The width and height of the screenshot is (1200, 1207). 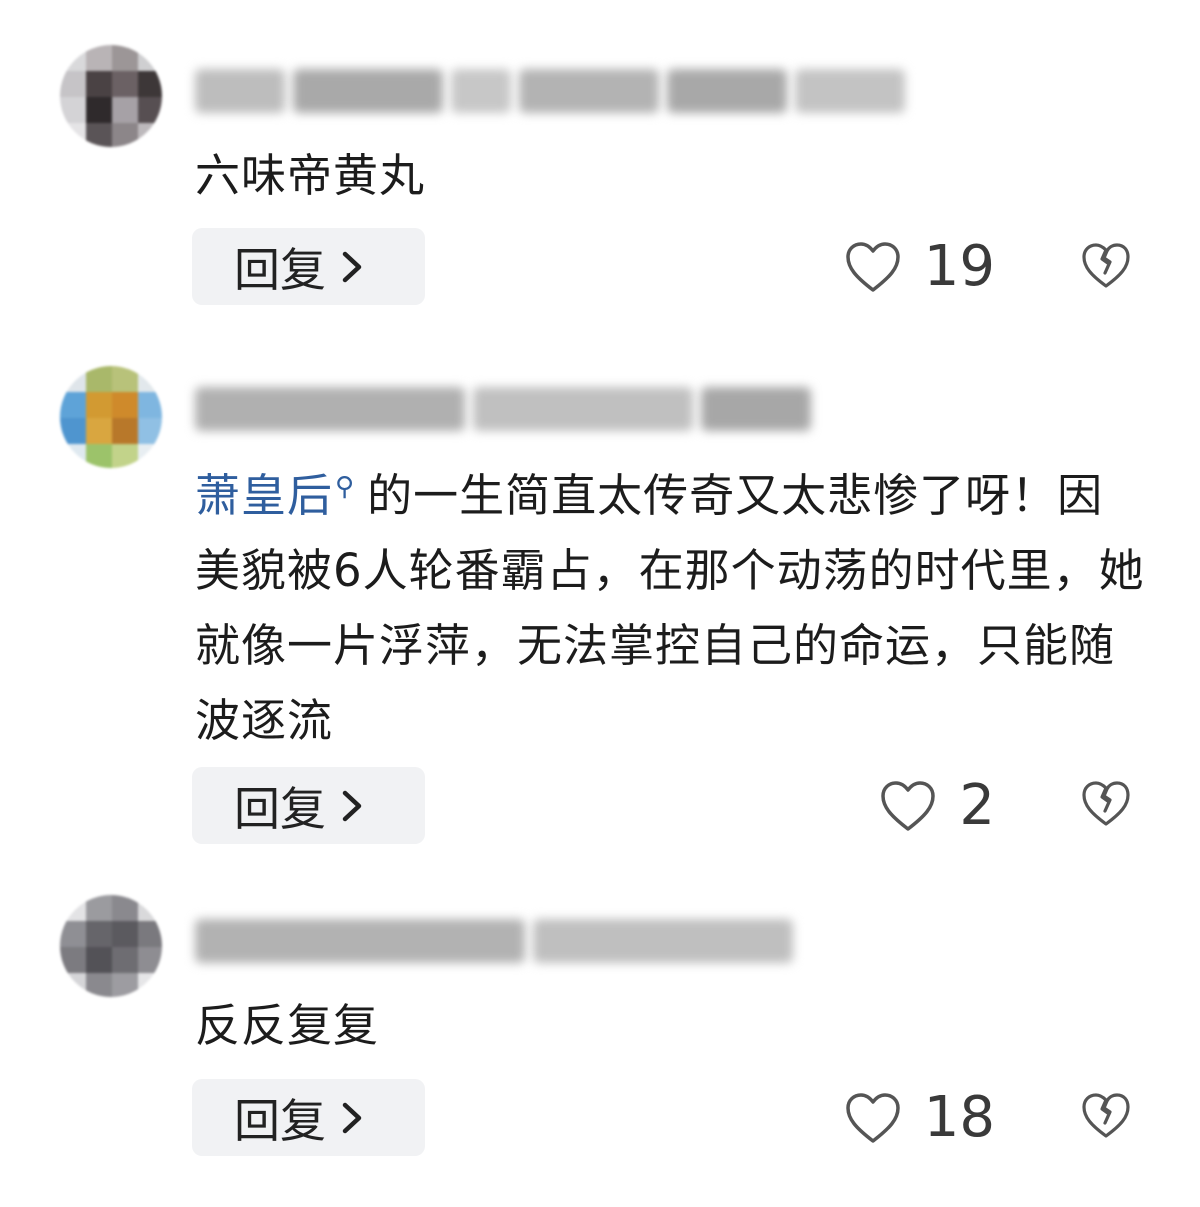 What do you see at coordinates (498, 941) in the screenshot?
I see `username-blurred` at bounding box center [498, 941].